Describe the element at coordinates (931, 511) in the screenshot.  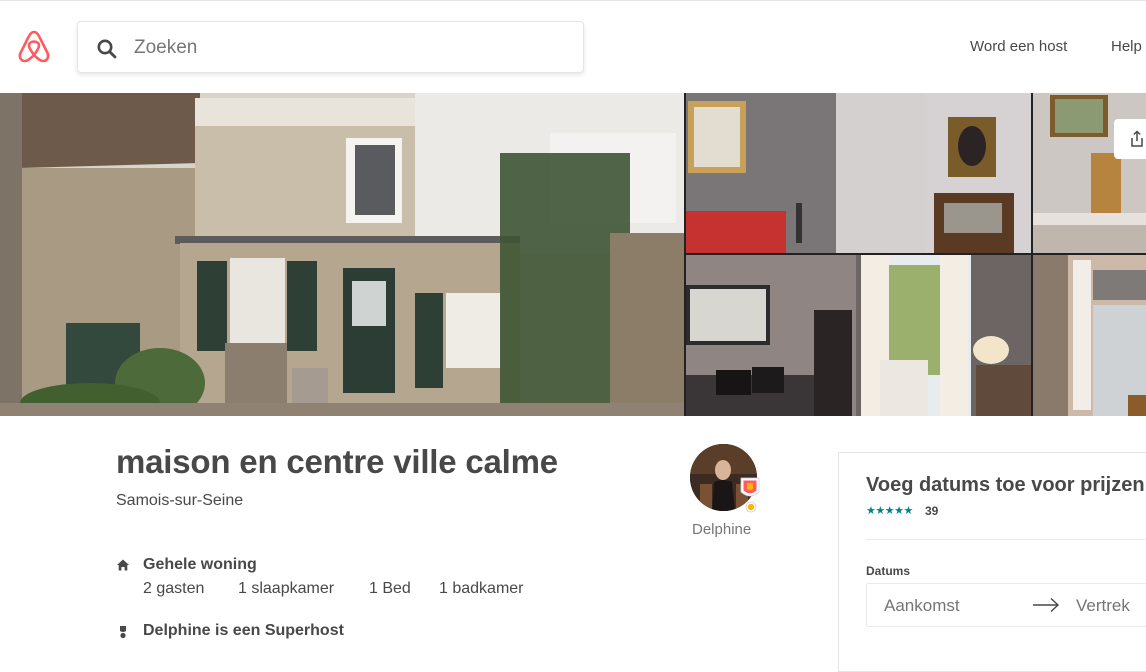
I see `review-count: 39` at that location.